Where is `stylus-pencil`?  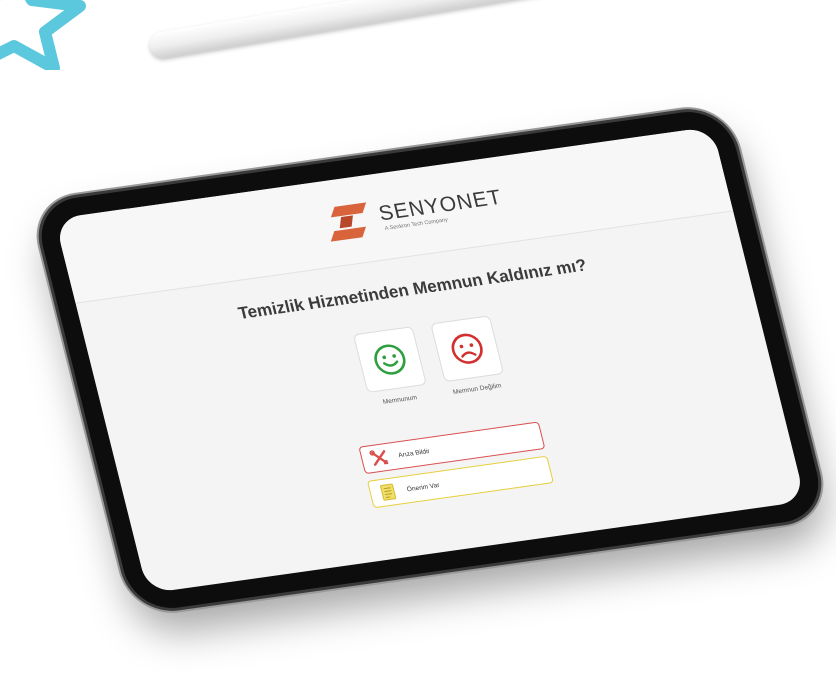 stylus-pencil is located at coordinates (367, 30).